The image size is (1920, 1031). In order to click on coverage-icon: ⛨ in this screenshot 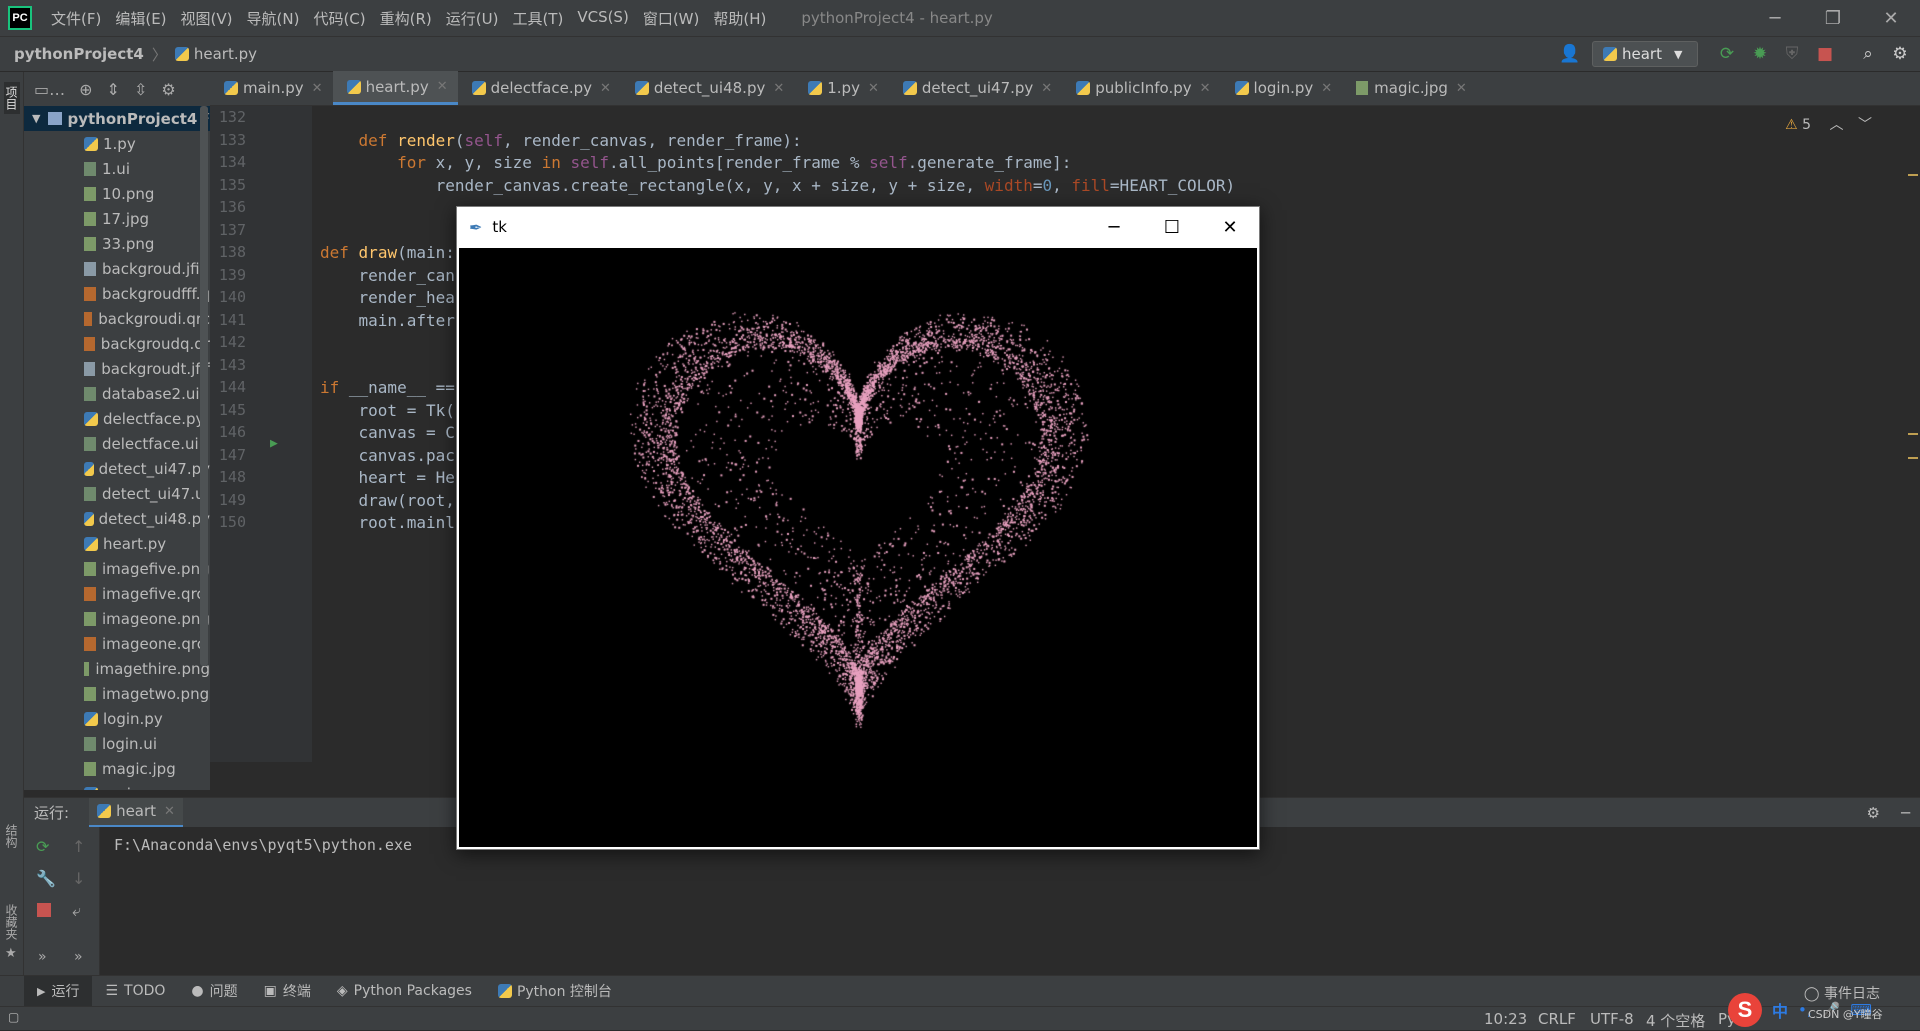, I will do `click(1792, 54)`.